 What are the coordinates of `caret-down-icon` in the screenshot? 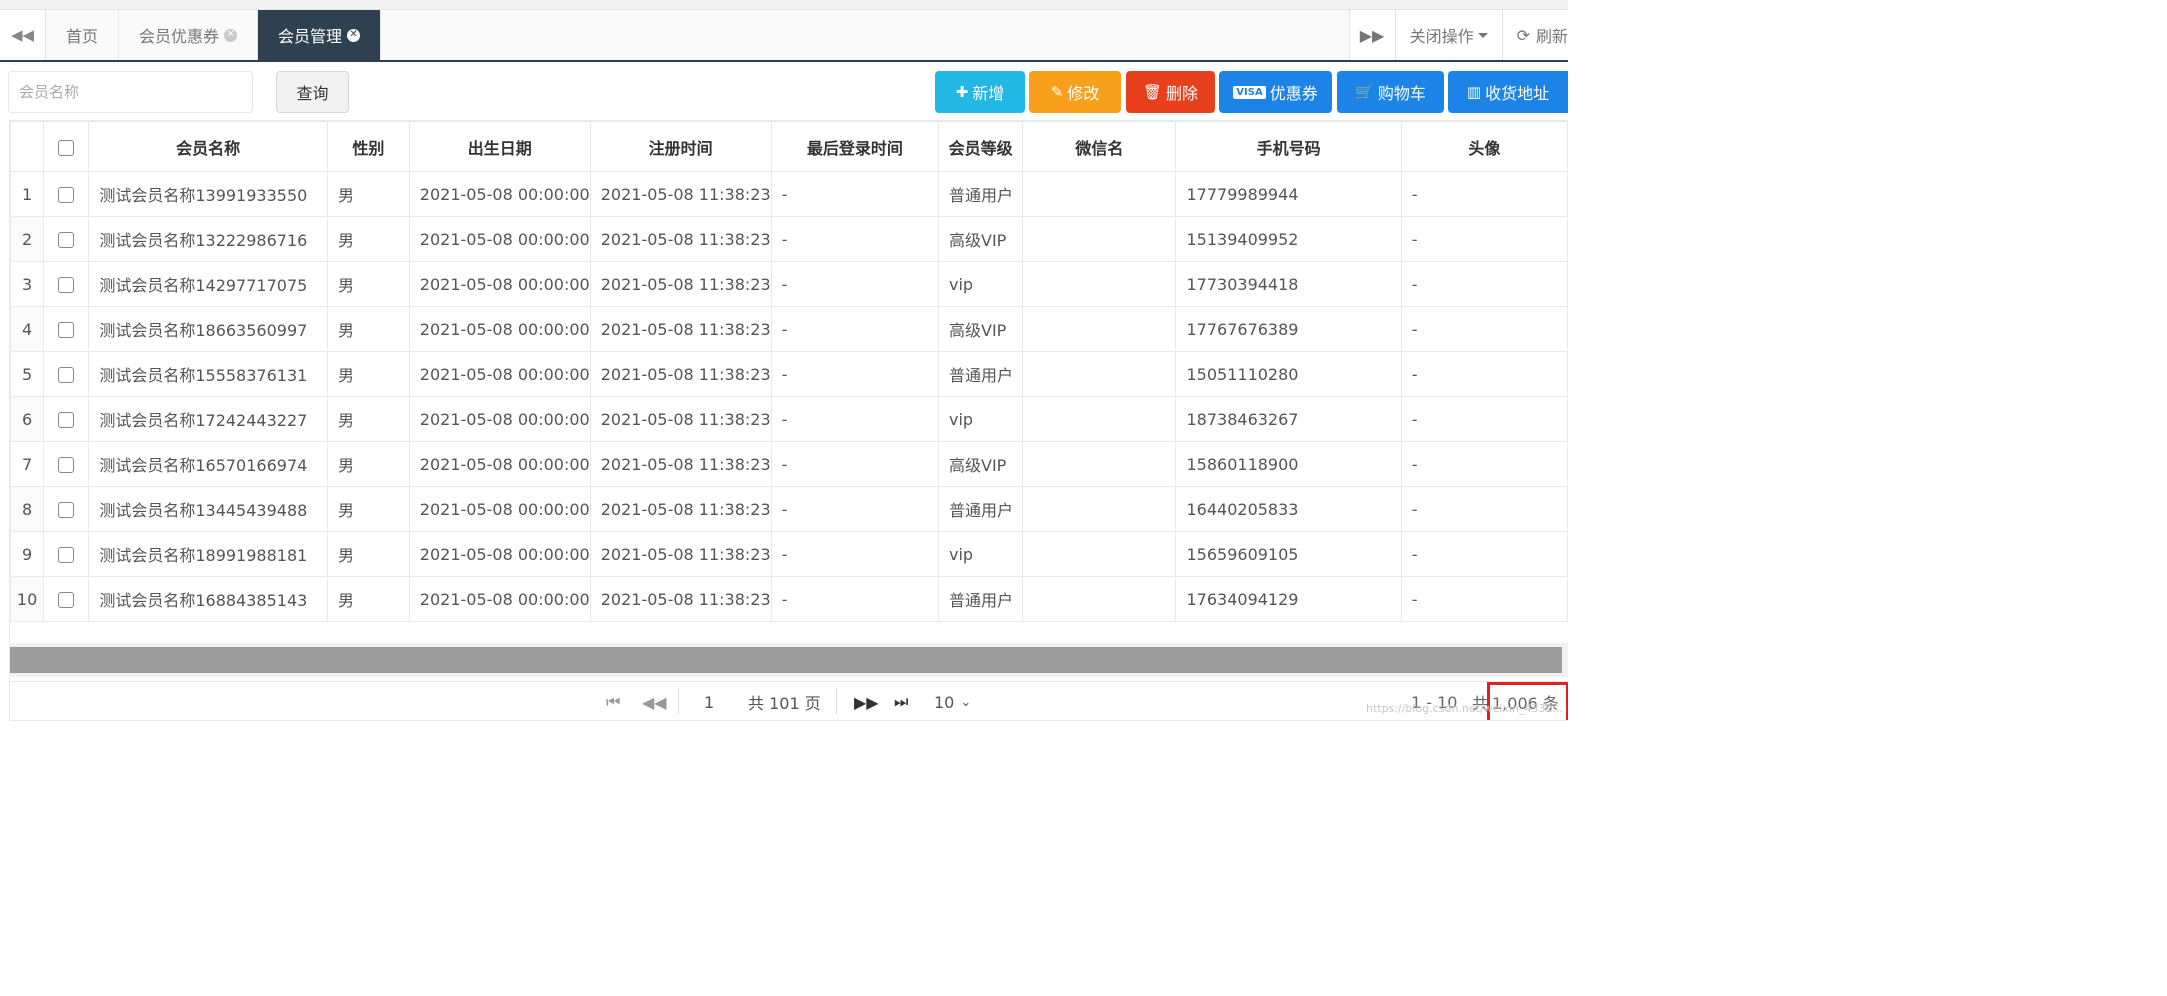 It's located at (1482, 35).